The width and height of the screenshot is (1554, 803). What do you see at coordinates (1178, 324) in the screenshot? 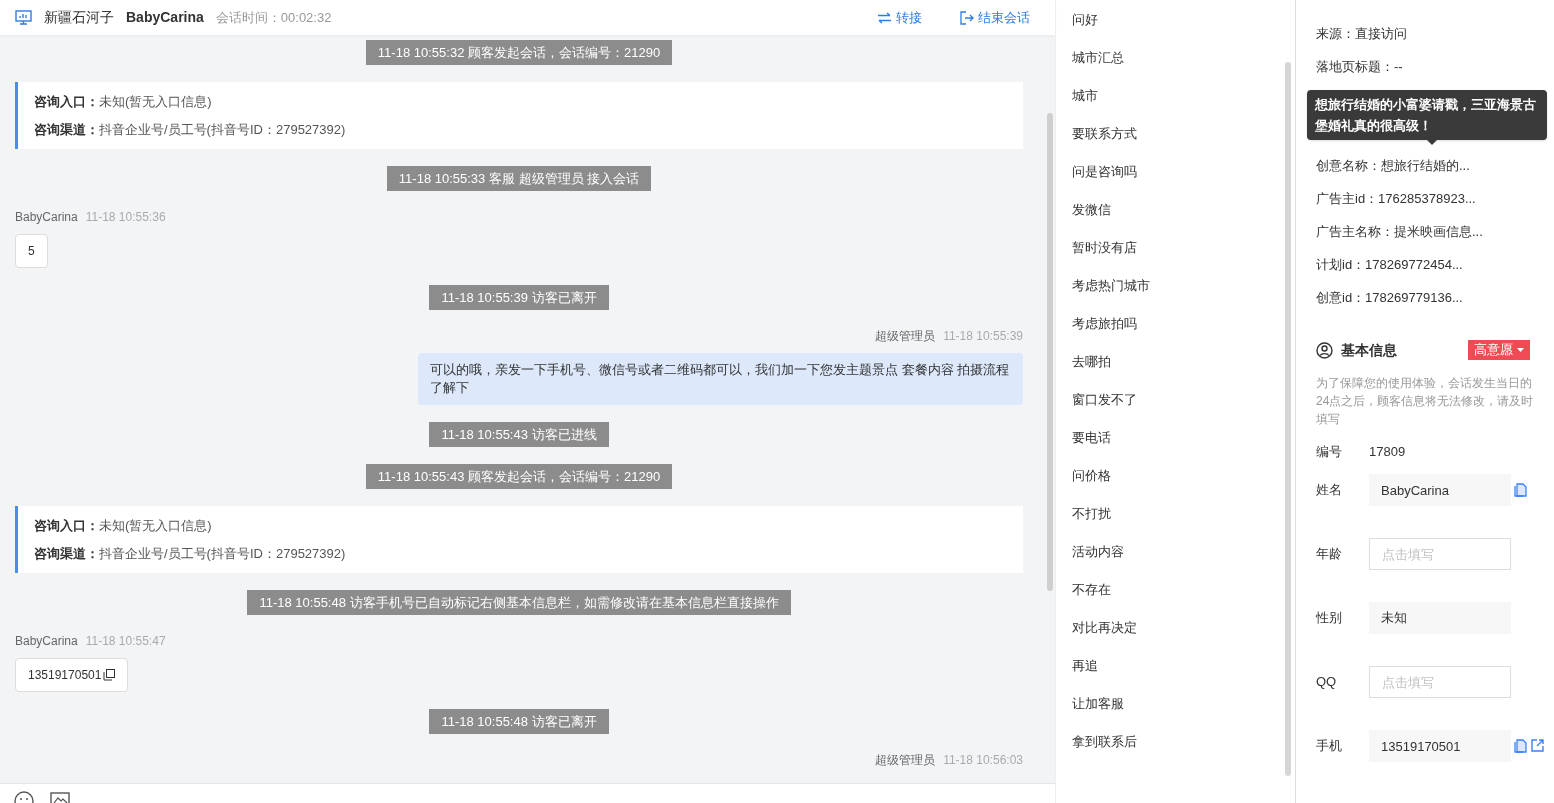
I see `quick-reply-item: 考虑旅拍吗` at bounding box center [1178, 324].